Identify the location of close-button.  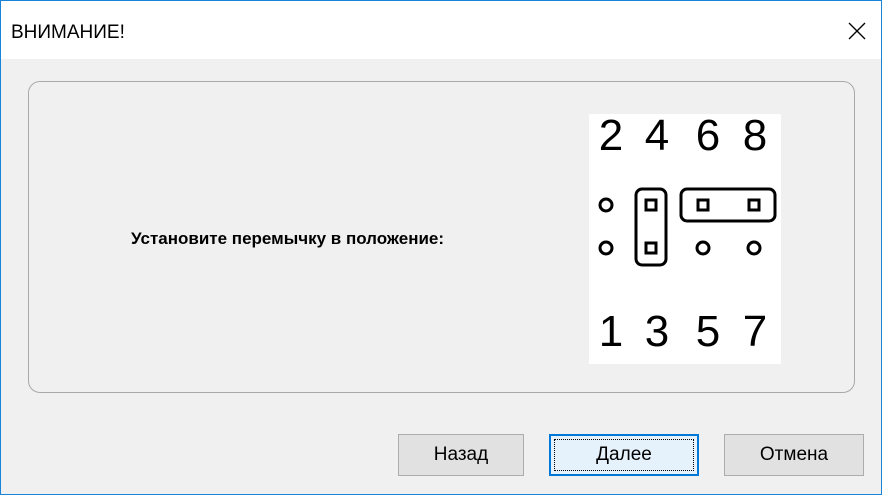
(857, 31).